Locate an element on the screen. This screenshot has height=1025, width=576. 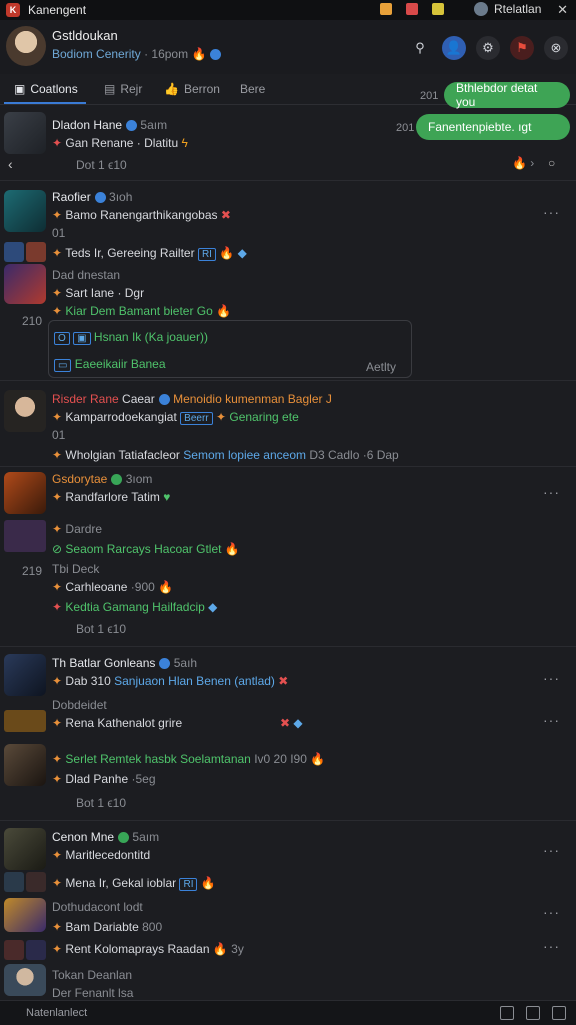
post-author-text: Th Batlar Gonleans is located at coordinates (104, 663).